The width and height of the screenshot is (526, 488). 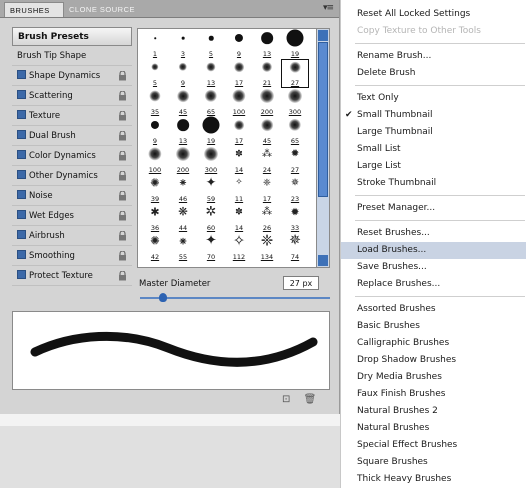 I want to click on sidebar-item: Brush Tip Shape, so click(x=72, y=56).